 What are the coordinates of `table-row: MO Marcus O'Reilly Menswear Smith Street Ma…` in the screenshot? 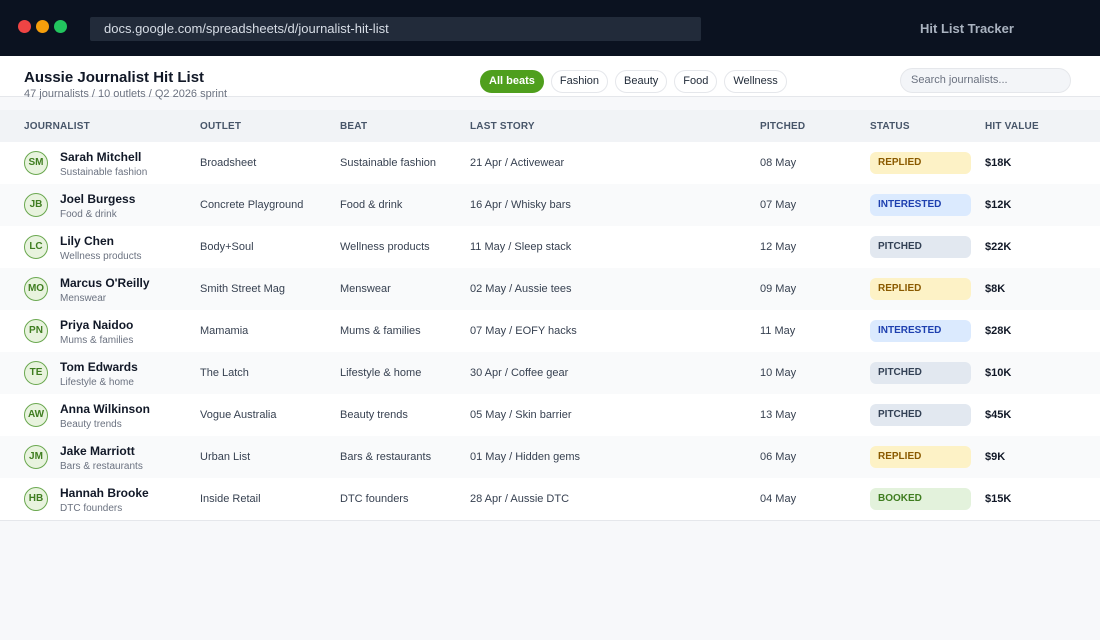 It's located at (550, 289).